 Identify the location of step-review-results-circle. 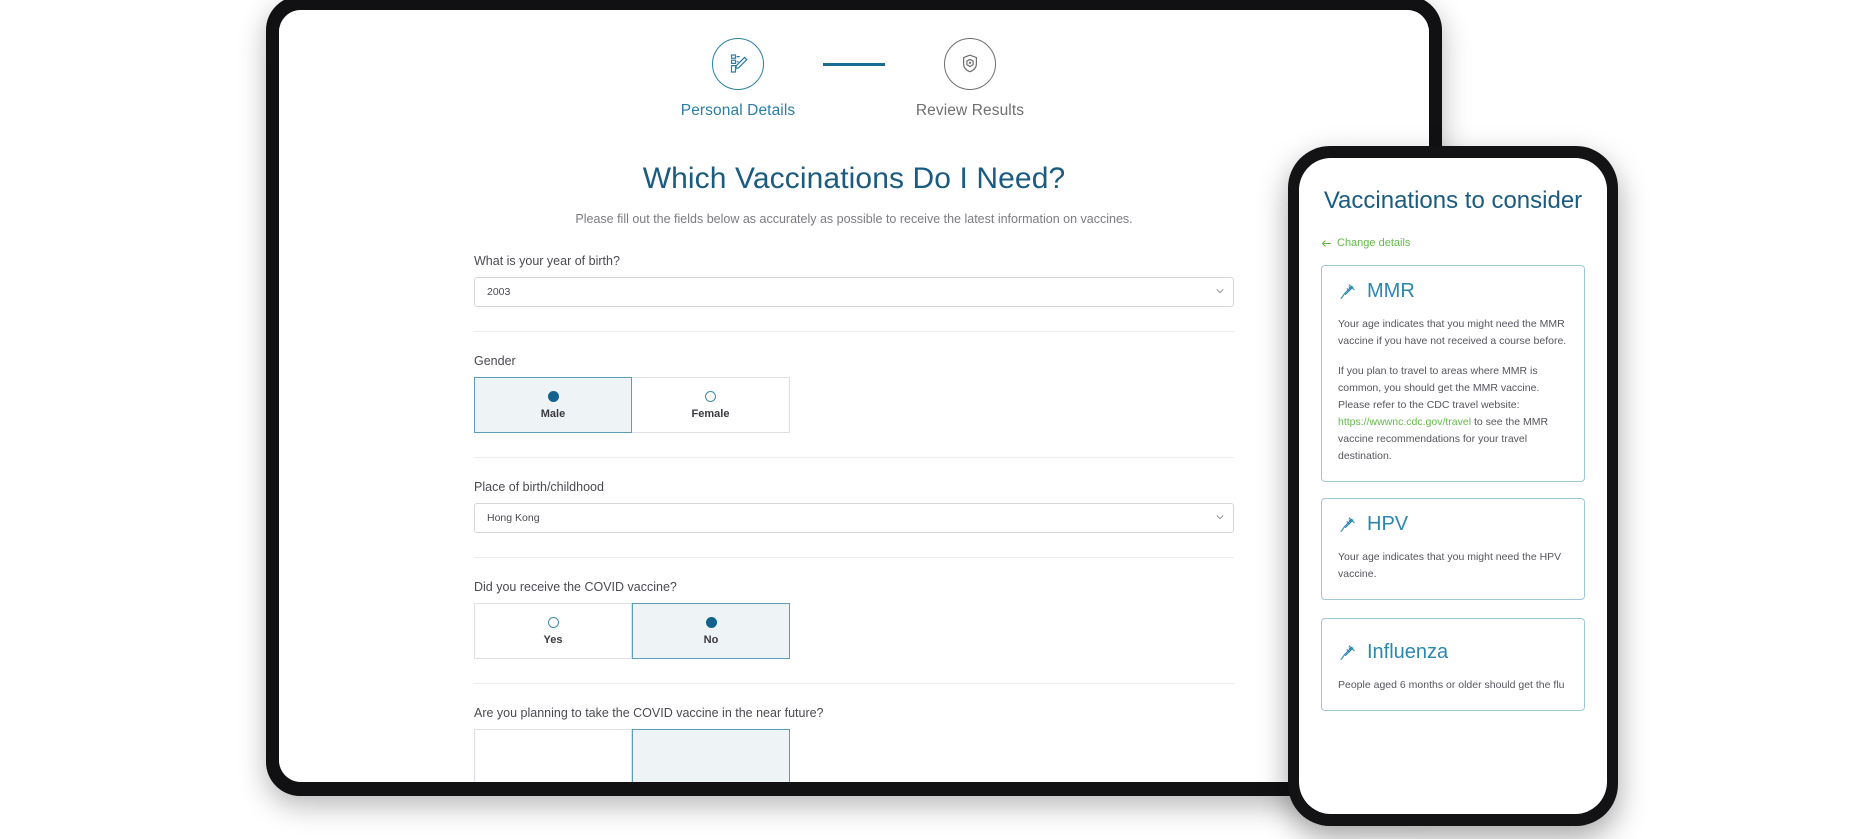
(970, 64).